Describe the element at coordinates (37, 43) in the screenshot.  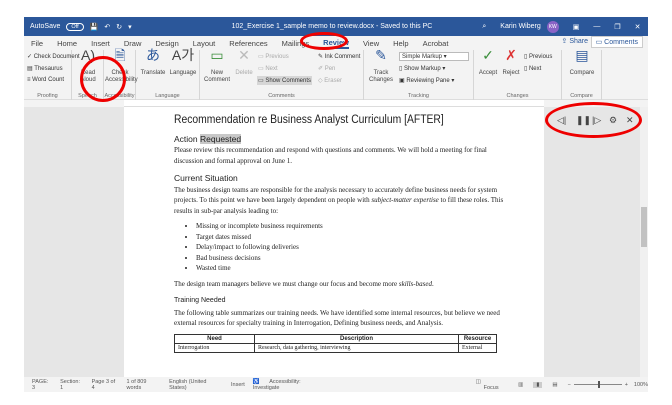
I see `tab-file: File` at that location.